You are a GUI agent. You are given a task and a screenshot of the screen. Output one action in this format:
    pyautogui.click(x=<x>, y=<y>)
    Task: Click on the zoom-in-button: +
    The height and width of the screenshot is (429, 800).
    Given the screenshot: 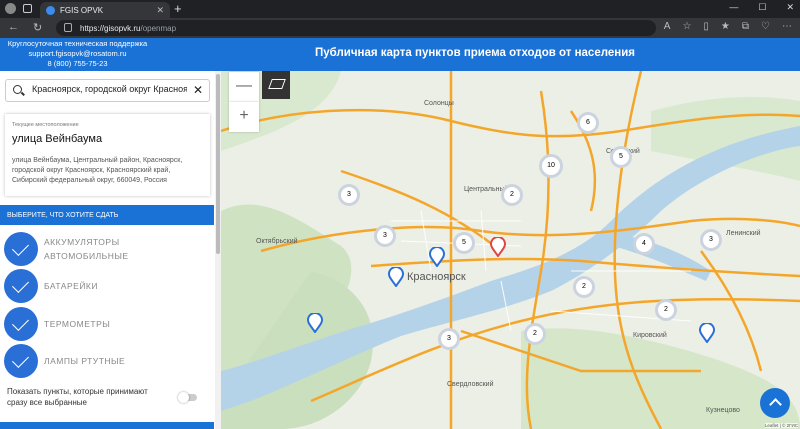 What is the action you would take?
    pyautogui.click(x=244, y=117)
    